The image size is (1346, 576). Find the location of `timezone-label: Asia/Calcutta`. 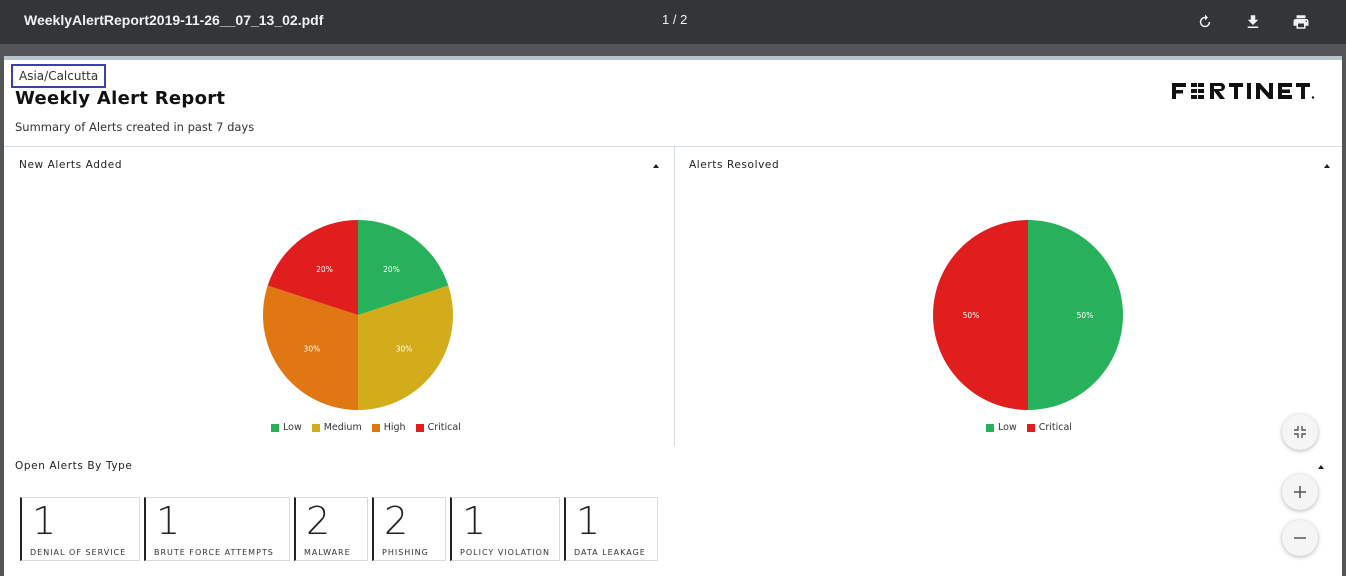

timezone-label: Asia/Calcutta is located at coordinates (59, 76).